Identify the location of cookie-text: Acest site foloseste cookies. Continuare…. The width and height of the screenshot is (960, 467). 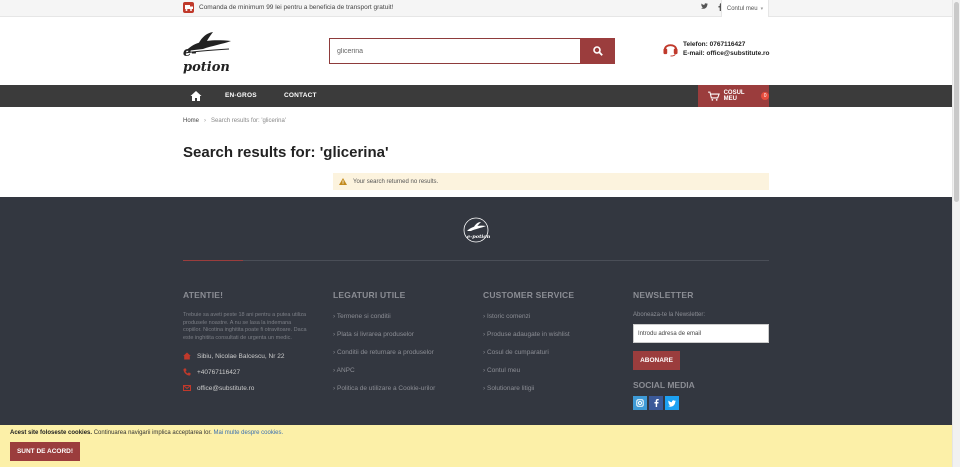
(146, 433).